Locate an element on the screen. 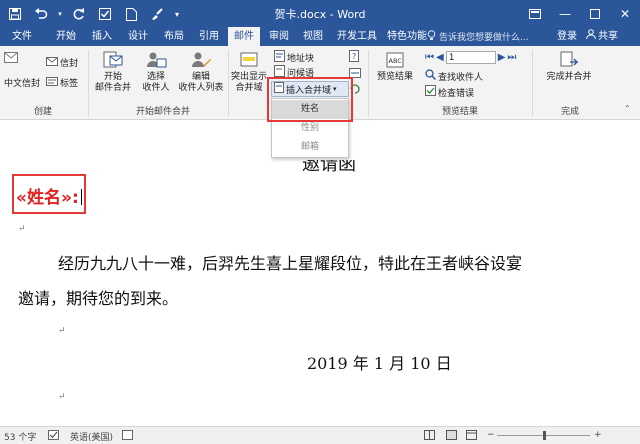  rules-icon: ? is located at coordinates (355, 57).